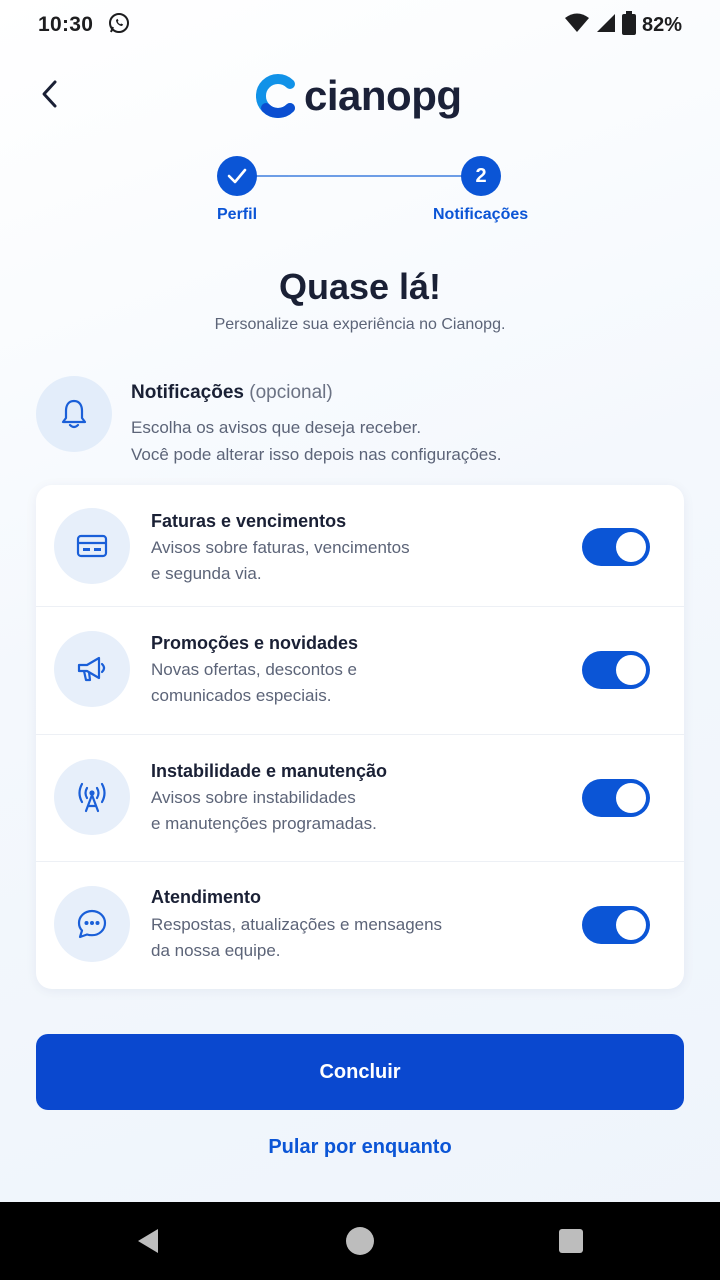 Image resolution: width=720 pixels, height=1280 pixels. Describe the element at coordinates (359, 176) in the screenshot. I see `stepper-connector` at that location.